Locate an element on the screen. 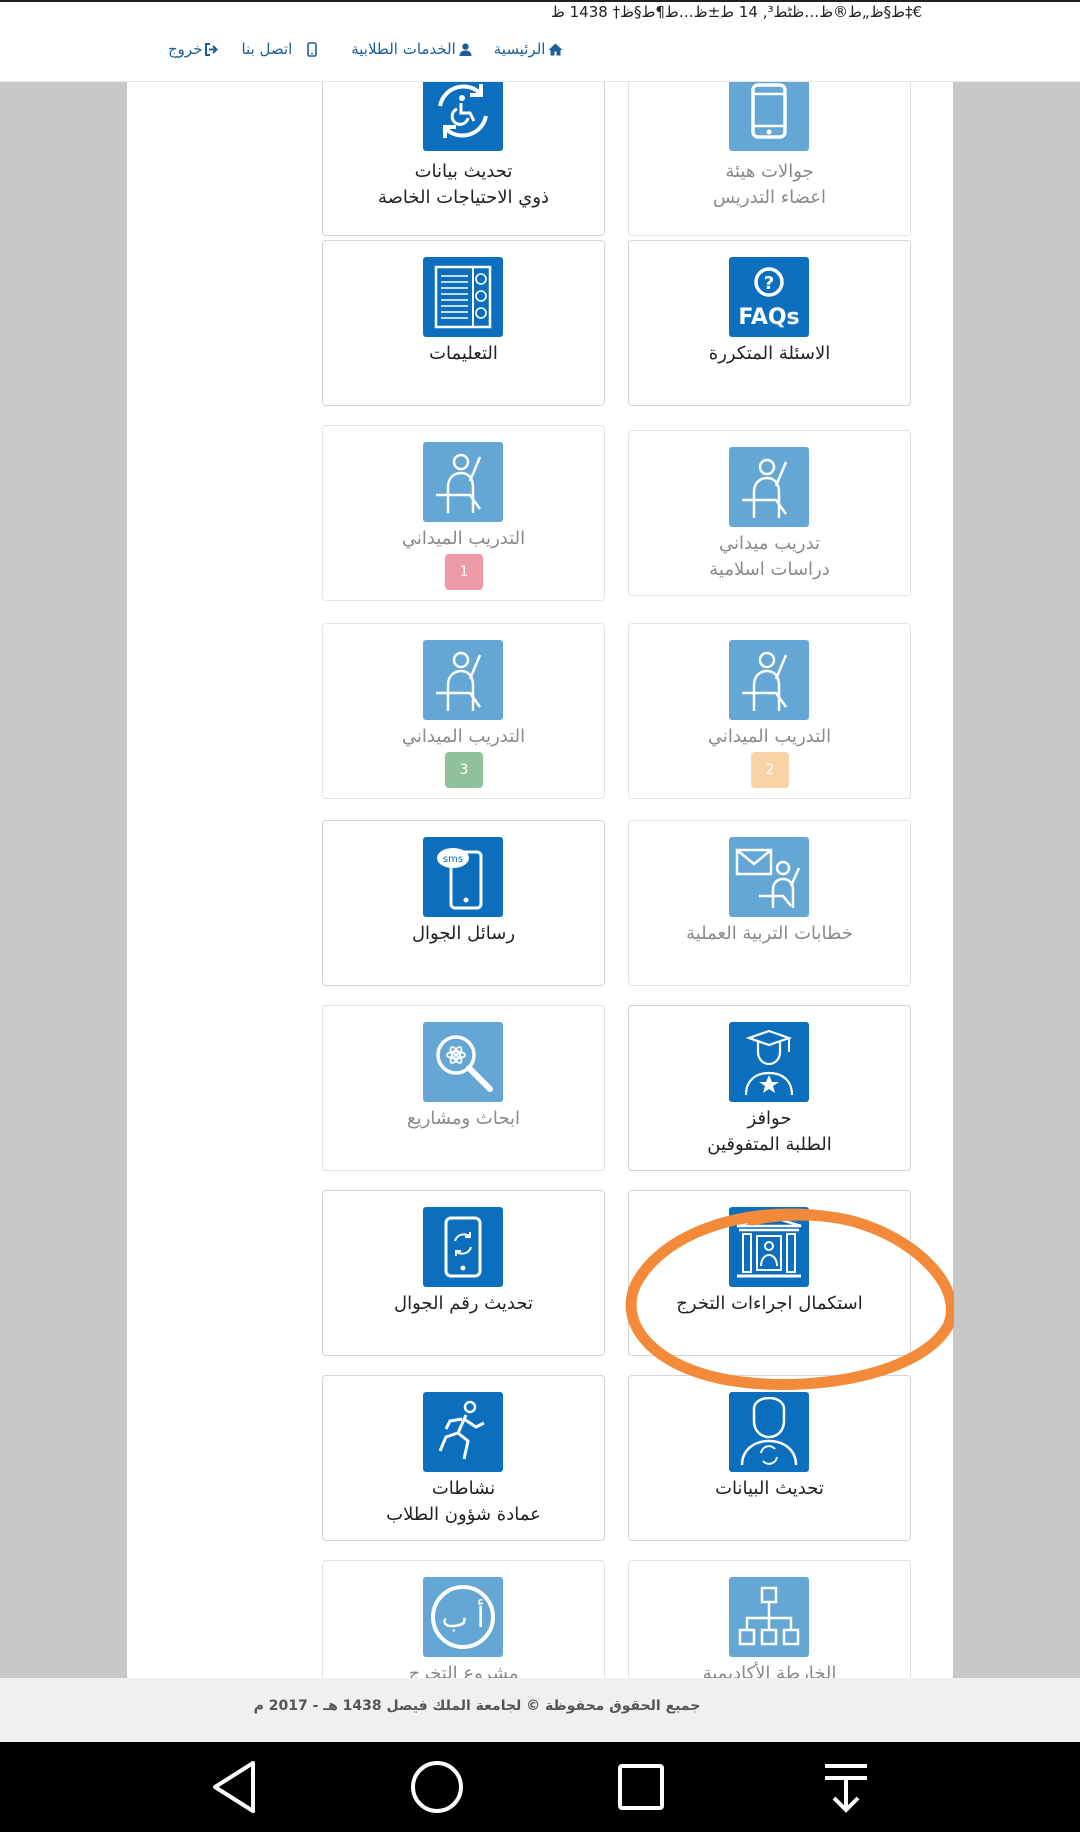 This screenshot has width=1080, height=1832. training-badge-3: 3 is located at coordinates (464, 770).